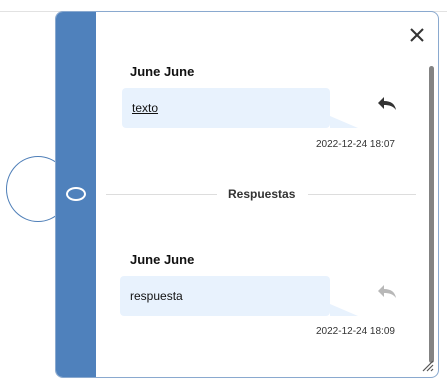 This screenshot has width=447, height=385. What do you see at coordinates (226, 108) in the screenshot?
I see `comment-bubble: texto` at bounding box center [226, 108].